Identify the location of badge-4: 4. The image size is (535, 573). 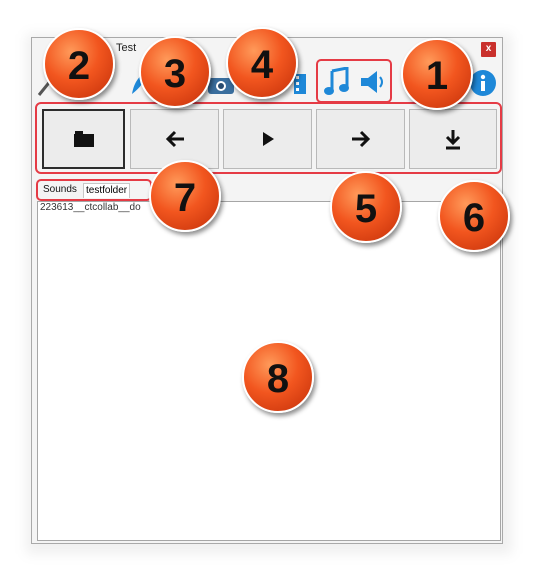
(262, 63).